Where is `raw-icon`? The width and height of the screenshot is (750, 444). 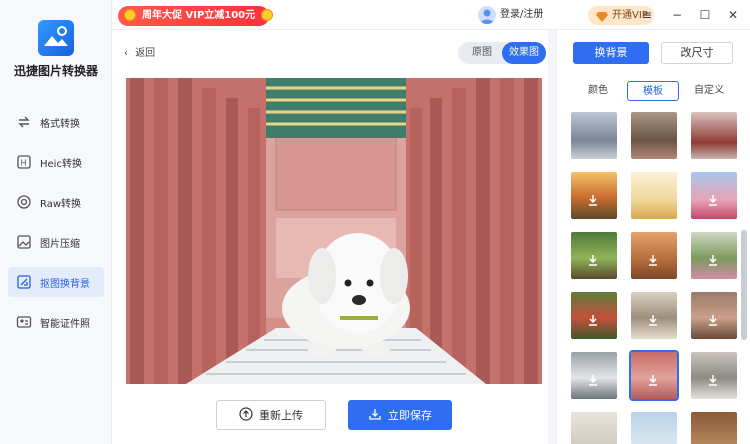 raw-icon is located at coordinates (24, 202).